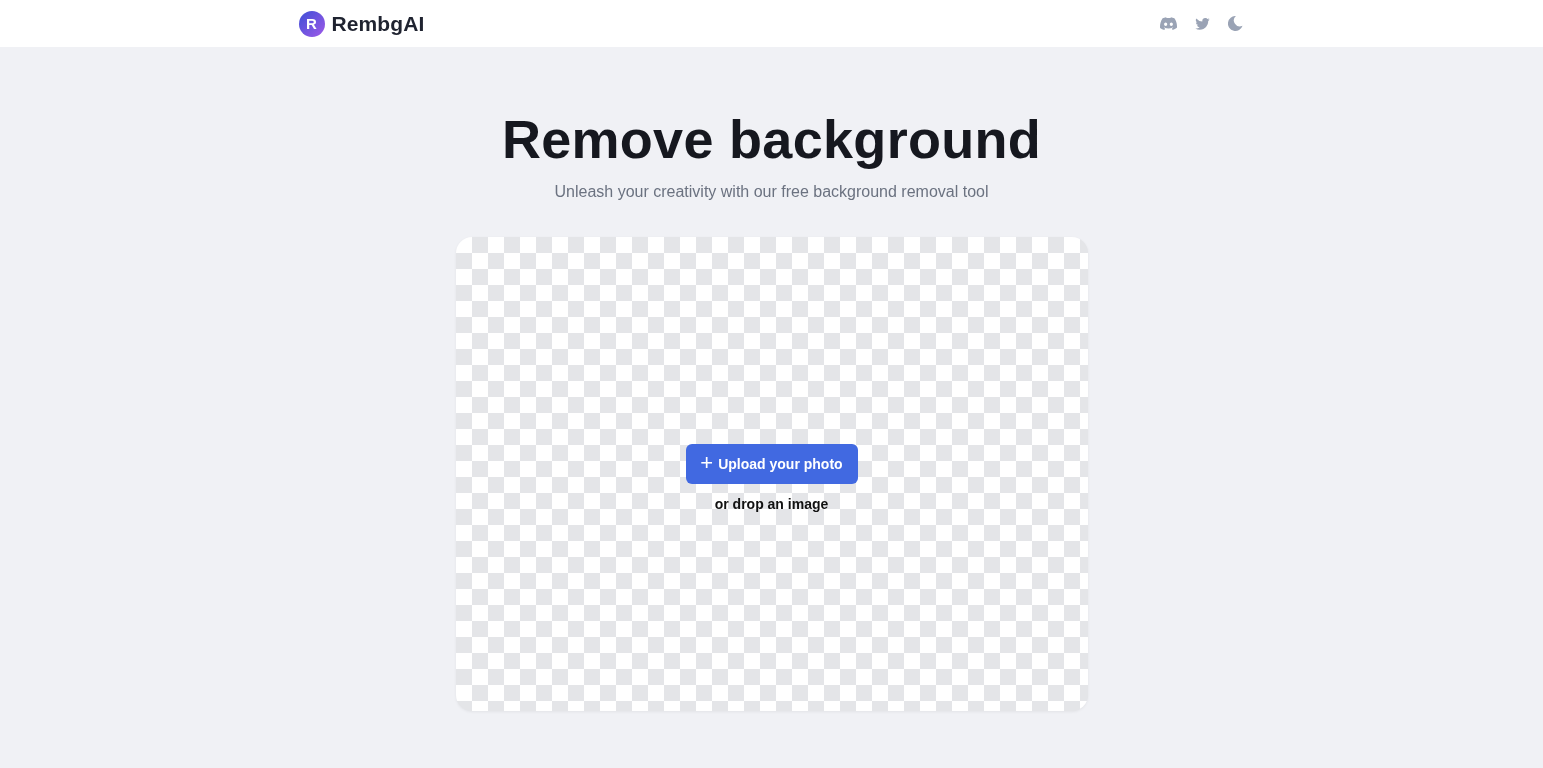  What do you see at coordinates (771, 139) in the screenshot?
I see `page-title: Remove background` at bounding box center [771, 139].